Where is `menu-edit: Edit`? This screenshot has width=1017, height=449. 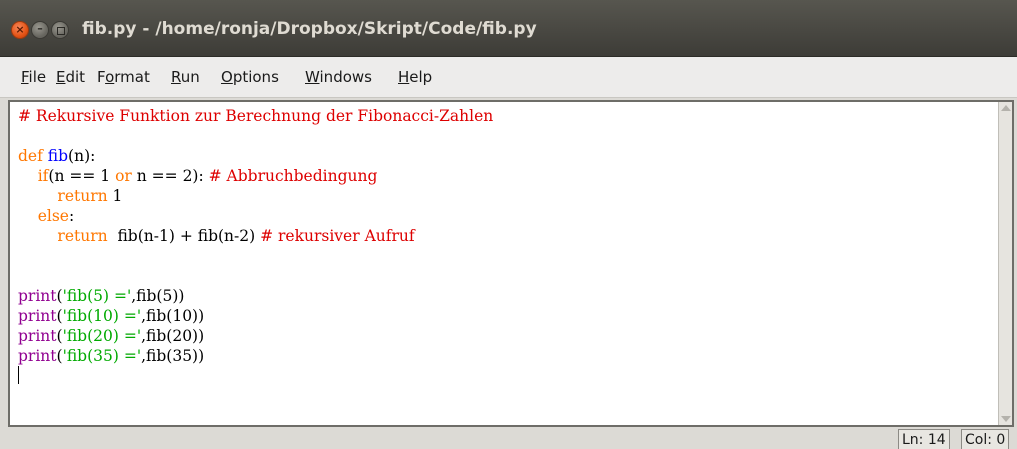 menu-edit: Edit is located at coordinates (70, 77).